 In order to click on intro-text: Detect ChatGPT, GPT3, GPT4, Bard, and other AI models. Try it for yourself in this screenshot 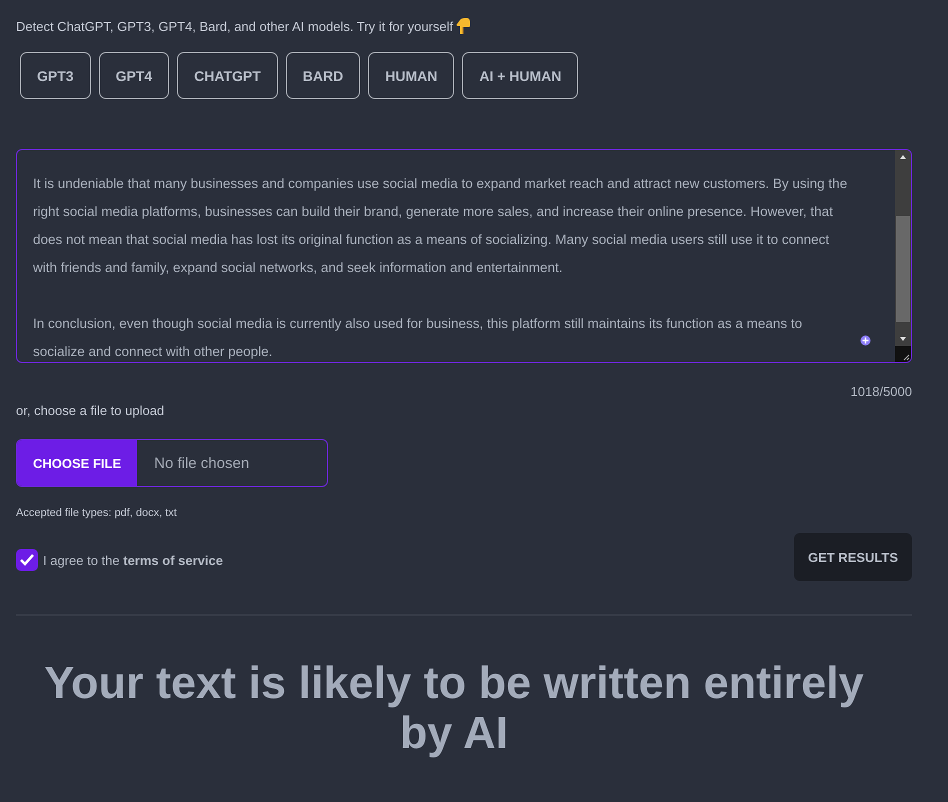, I will do `click(235, 26)`.